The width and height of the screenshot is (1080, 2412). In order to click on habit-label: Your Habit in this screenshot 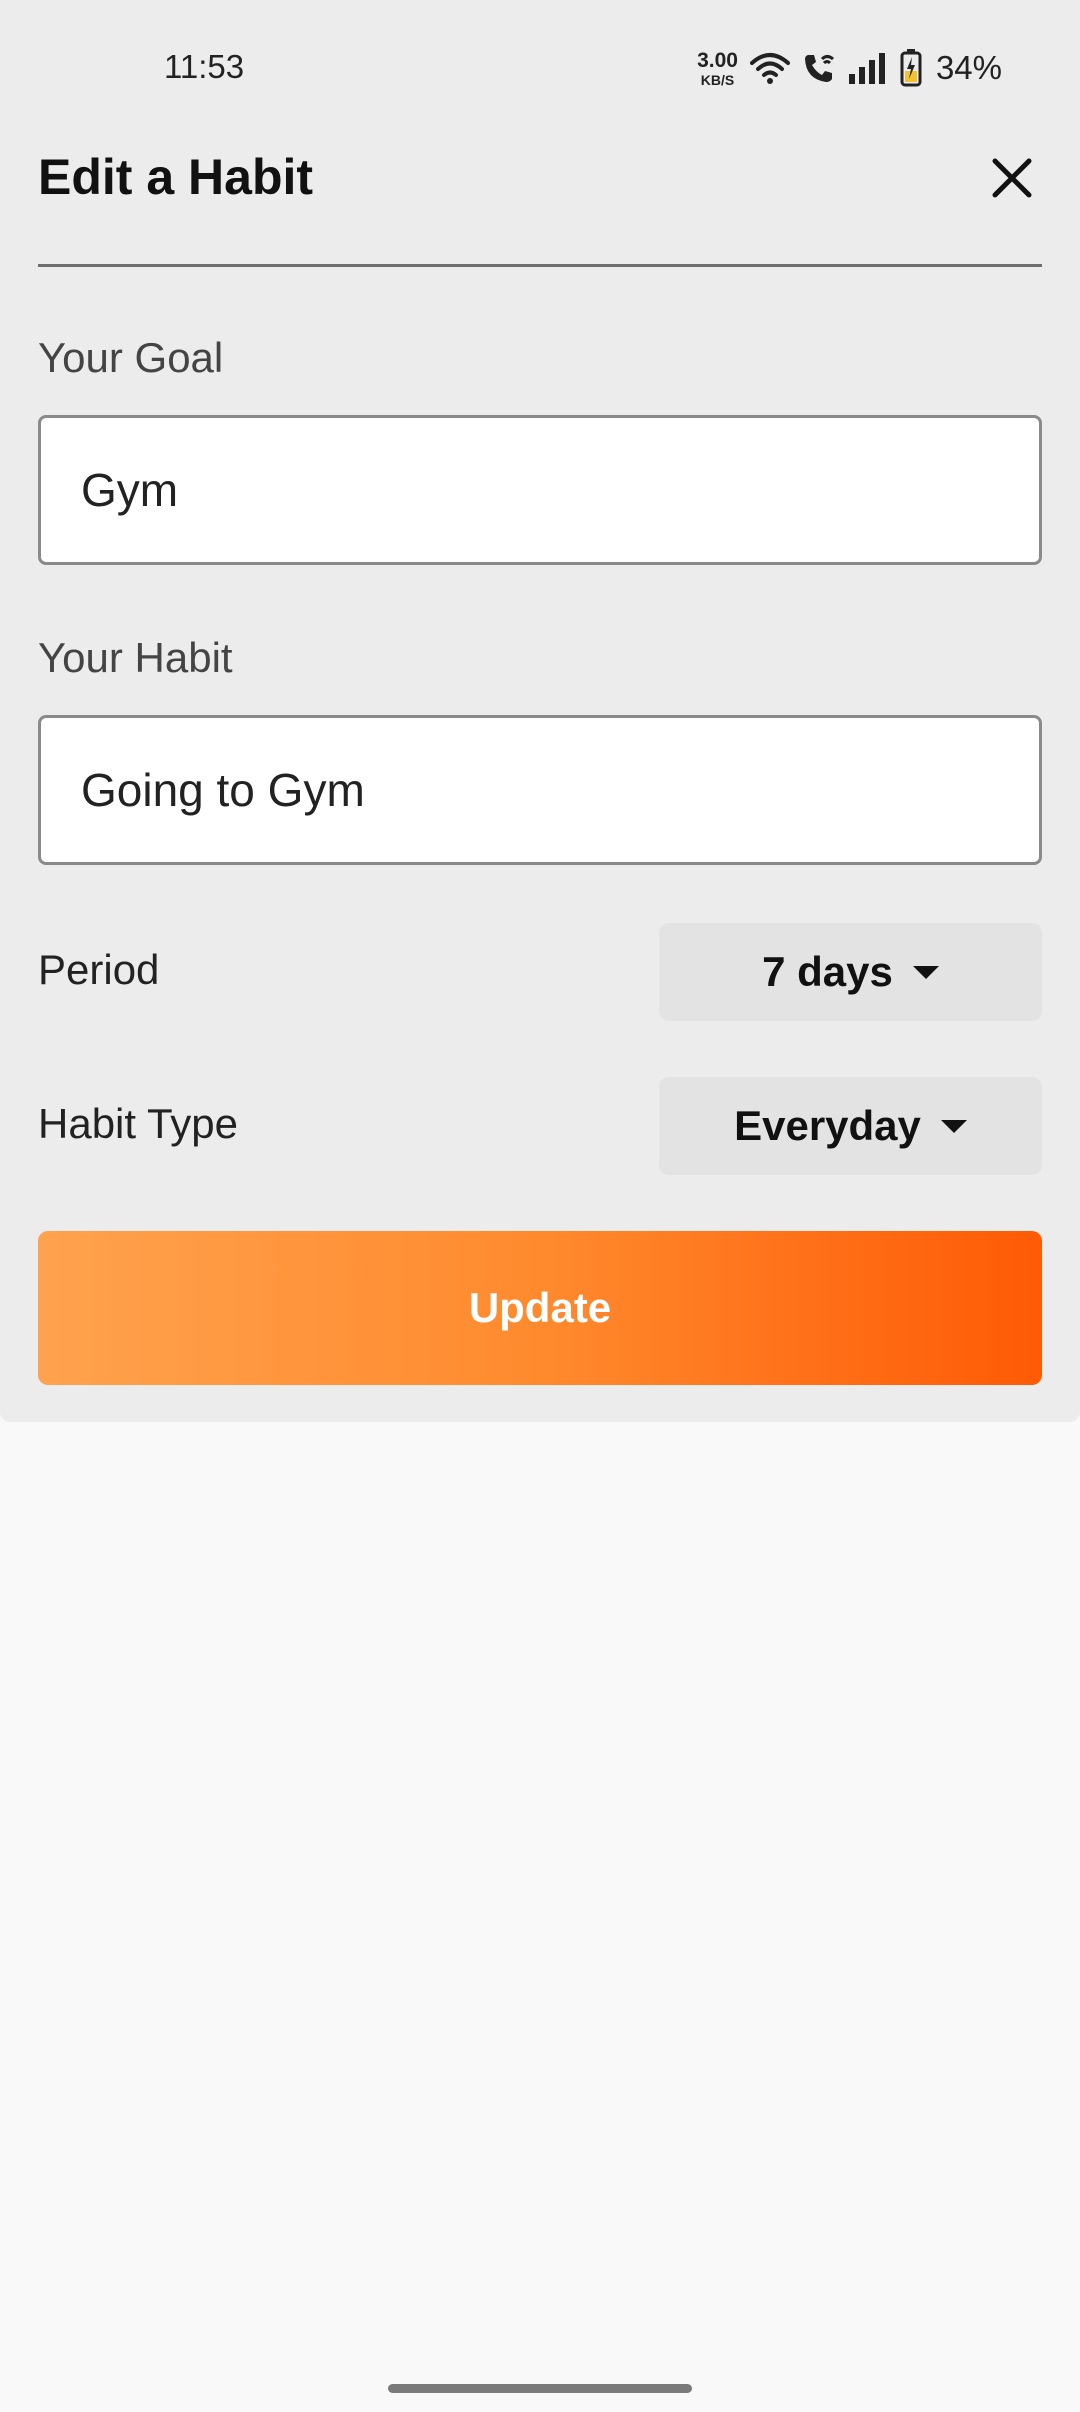, I will do `click(135, 657)`.